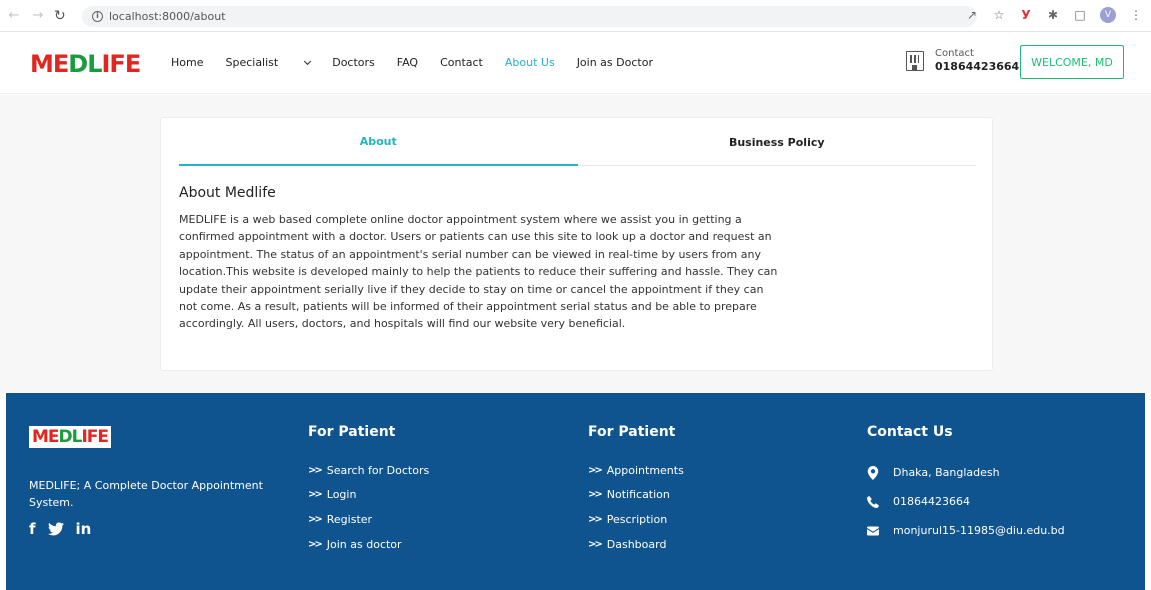 The height and width of the screenshot is (590, 1151). What do you see at coordinates (966, 530) in the screenshot?
I see `footer-email: monjurul15-11985@diu.edu.bd` at bounding box center [966, 530].